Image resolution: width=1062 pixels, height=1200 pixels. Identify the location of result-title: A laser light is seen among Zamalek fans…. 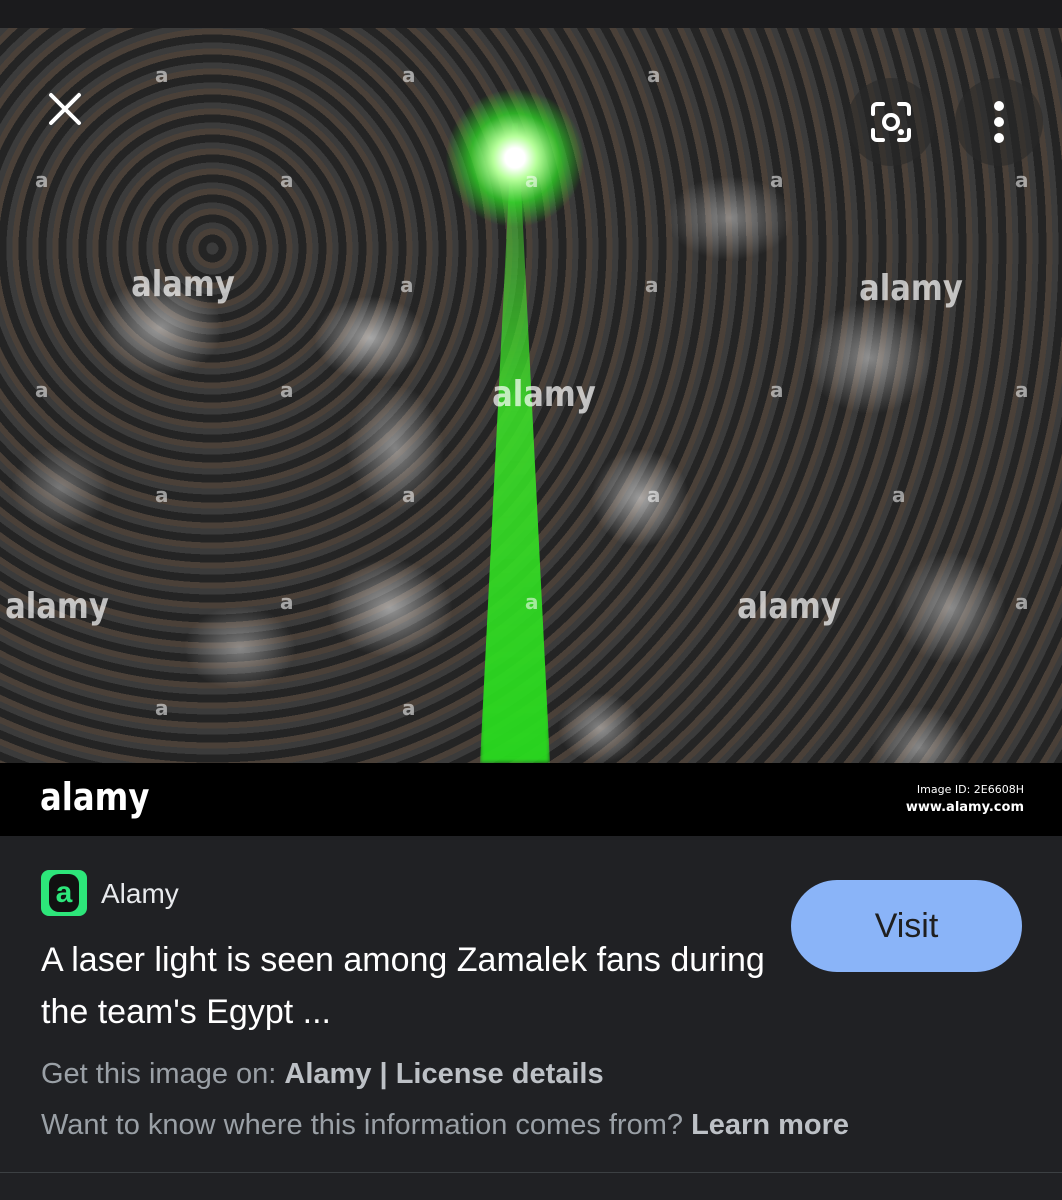
(406, 986).